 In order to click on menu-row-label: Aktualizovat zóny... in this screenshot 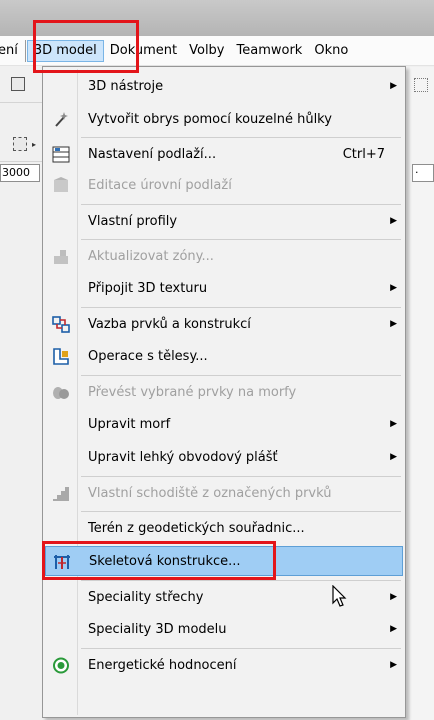, I will do `click(151, 256)`.